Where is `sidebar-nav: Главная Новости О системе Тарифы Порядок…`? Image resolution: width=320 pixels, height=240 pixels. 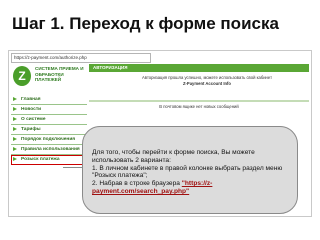
sidebar-nav: Главная Новости О системе Тарифы Порядок… is located at coordinates (49, 130).